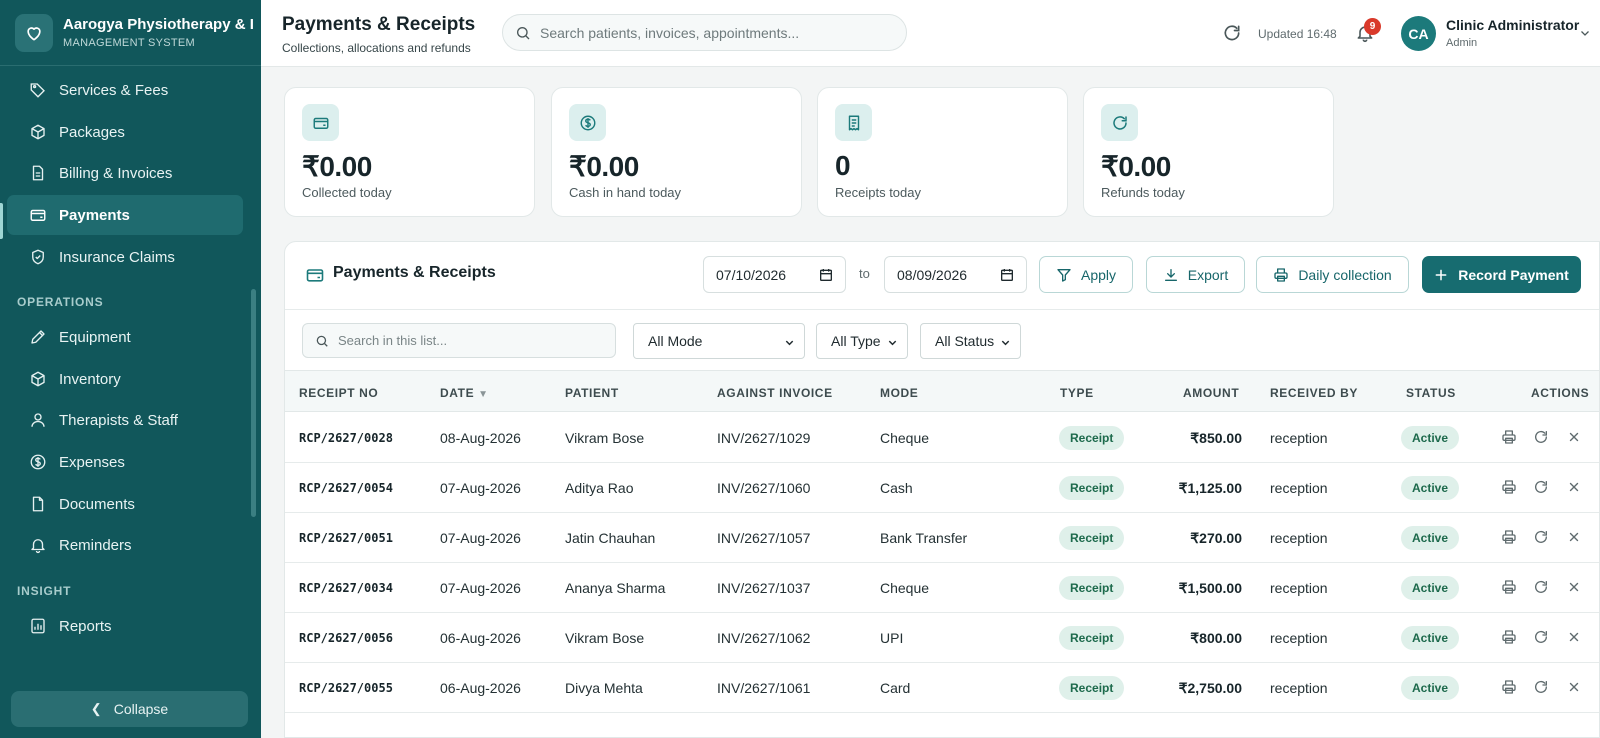 The height and width of the screenshot is (738, 1600). Describe the element at coordinates (125, 626) in the screenshot. I see `sidebar-item-reports: Reports` at that location.